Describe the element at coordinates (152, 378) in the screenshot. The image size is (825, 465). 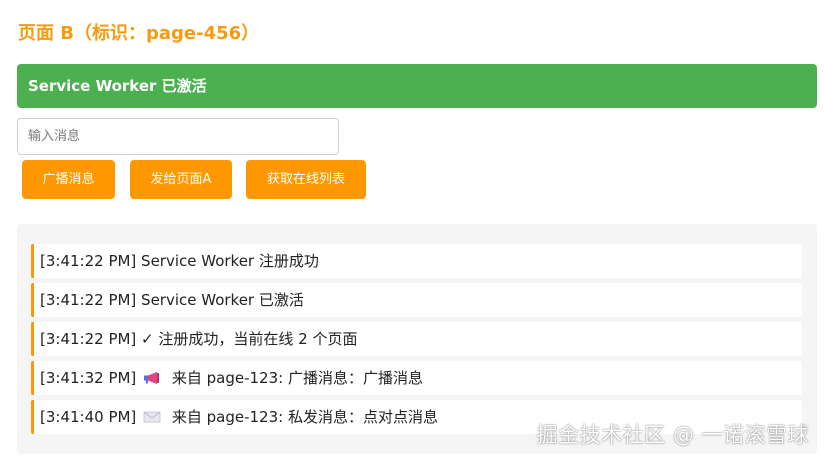
I see `megaphone-icon` at that location.